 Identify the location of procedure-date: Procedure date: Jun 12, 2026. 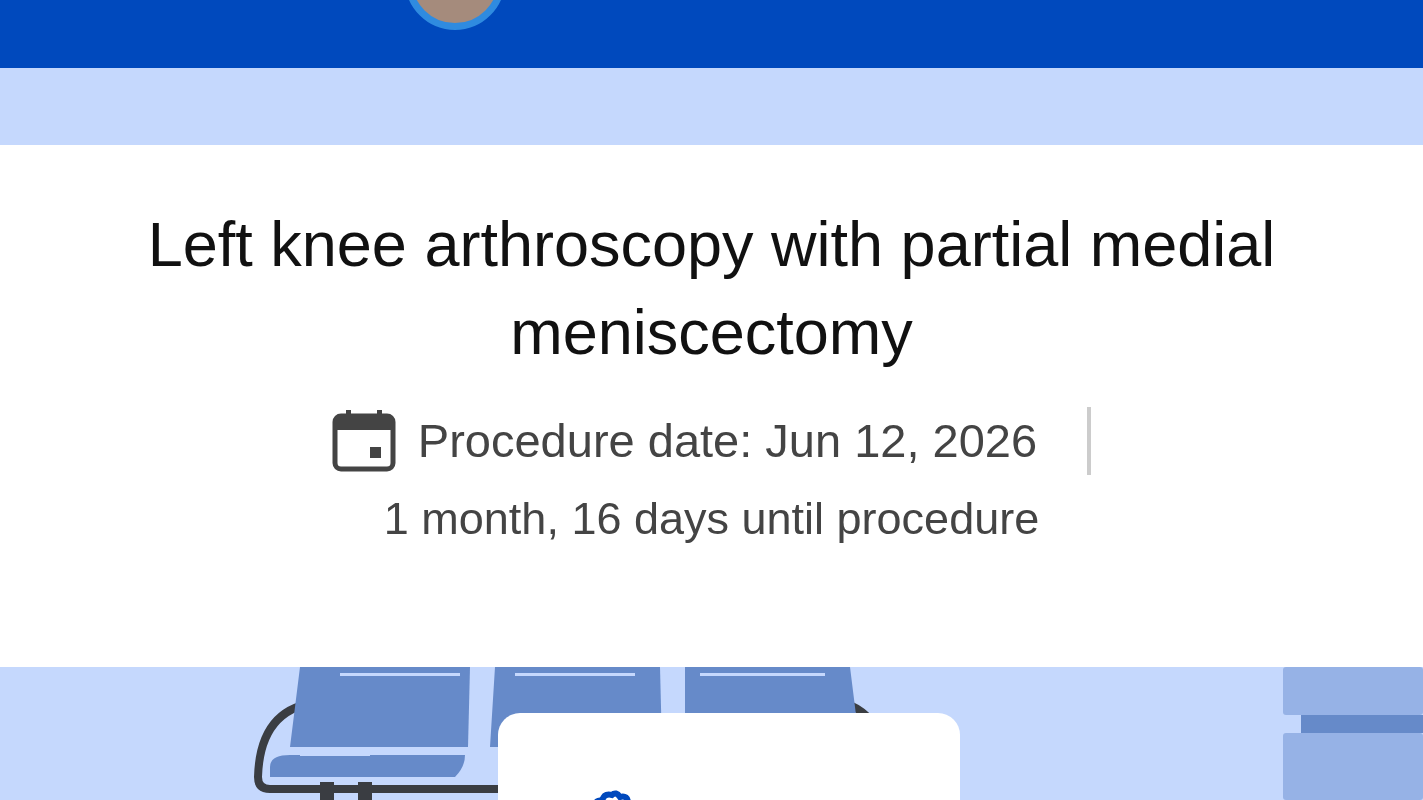
(727, 441).